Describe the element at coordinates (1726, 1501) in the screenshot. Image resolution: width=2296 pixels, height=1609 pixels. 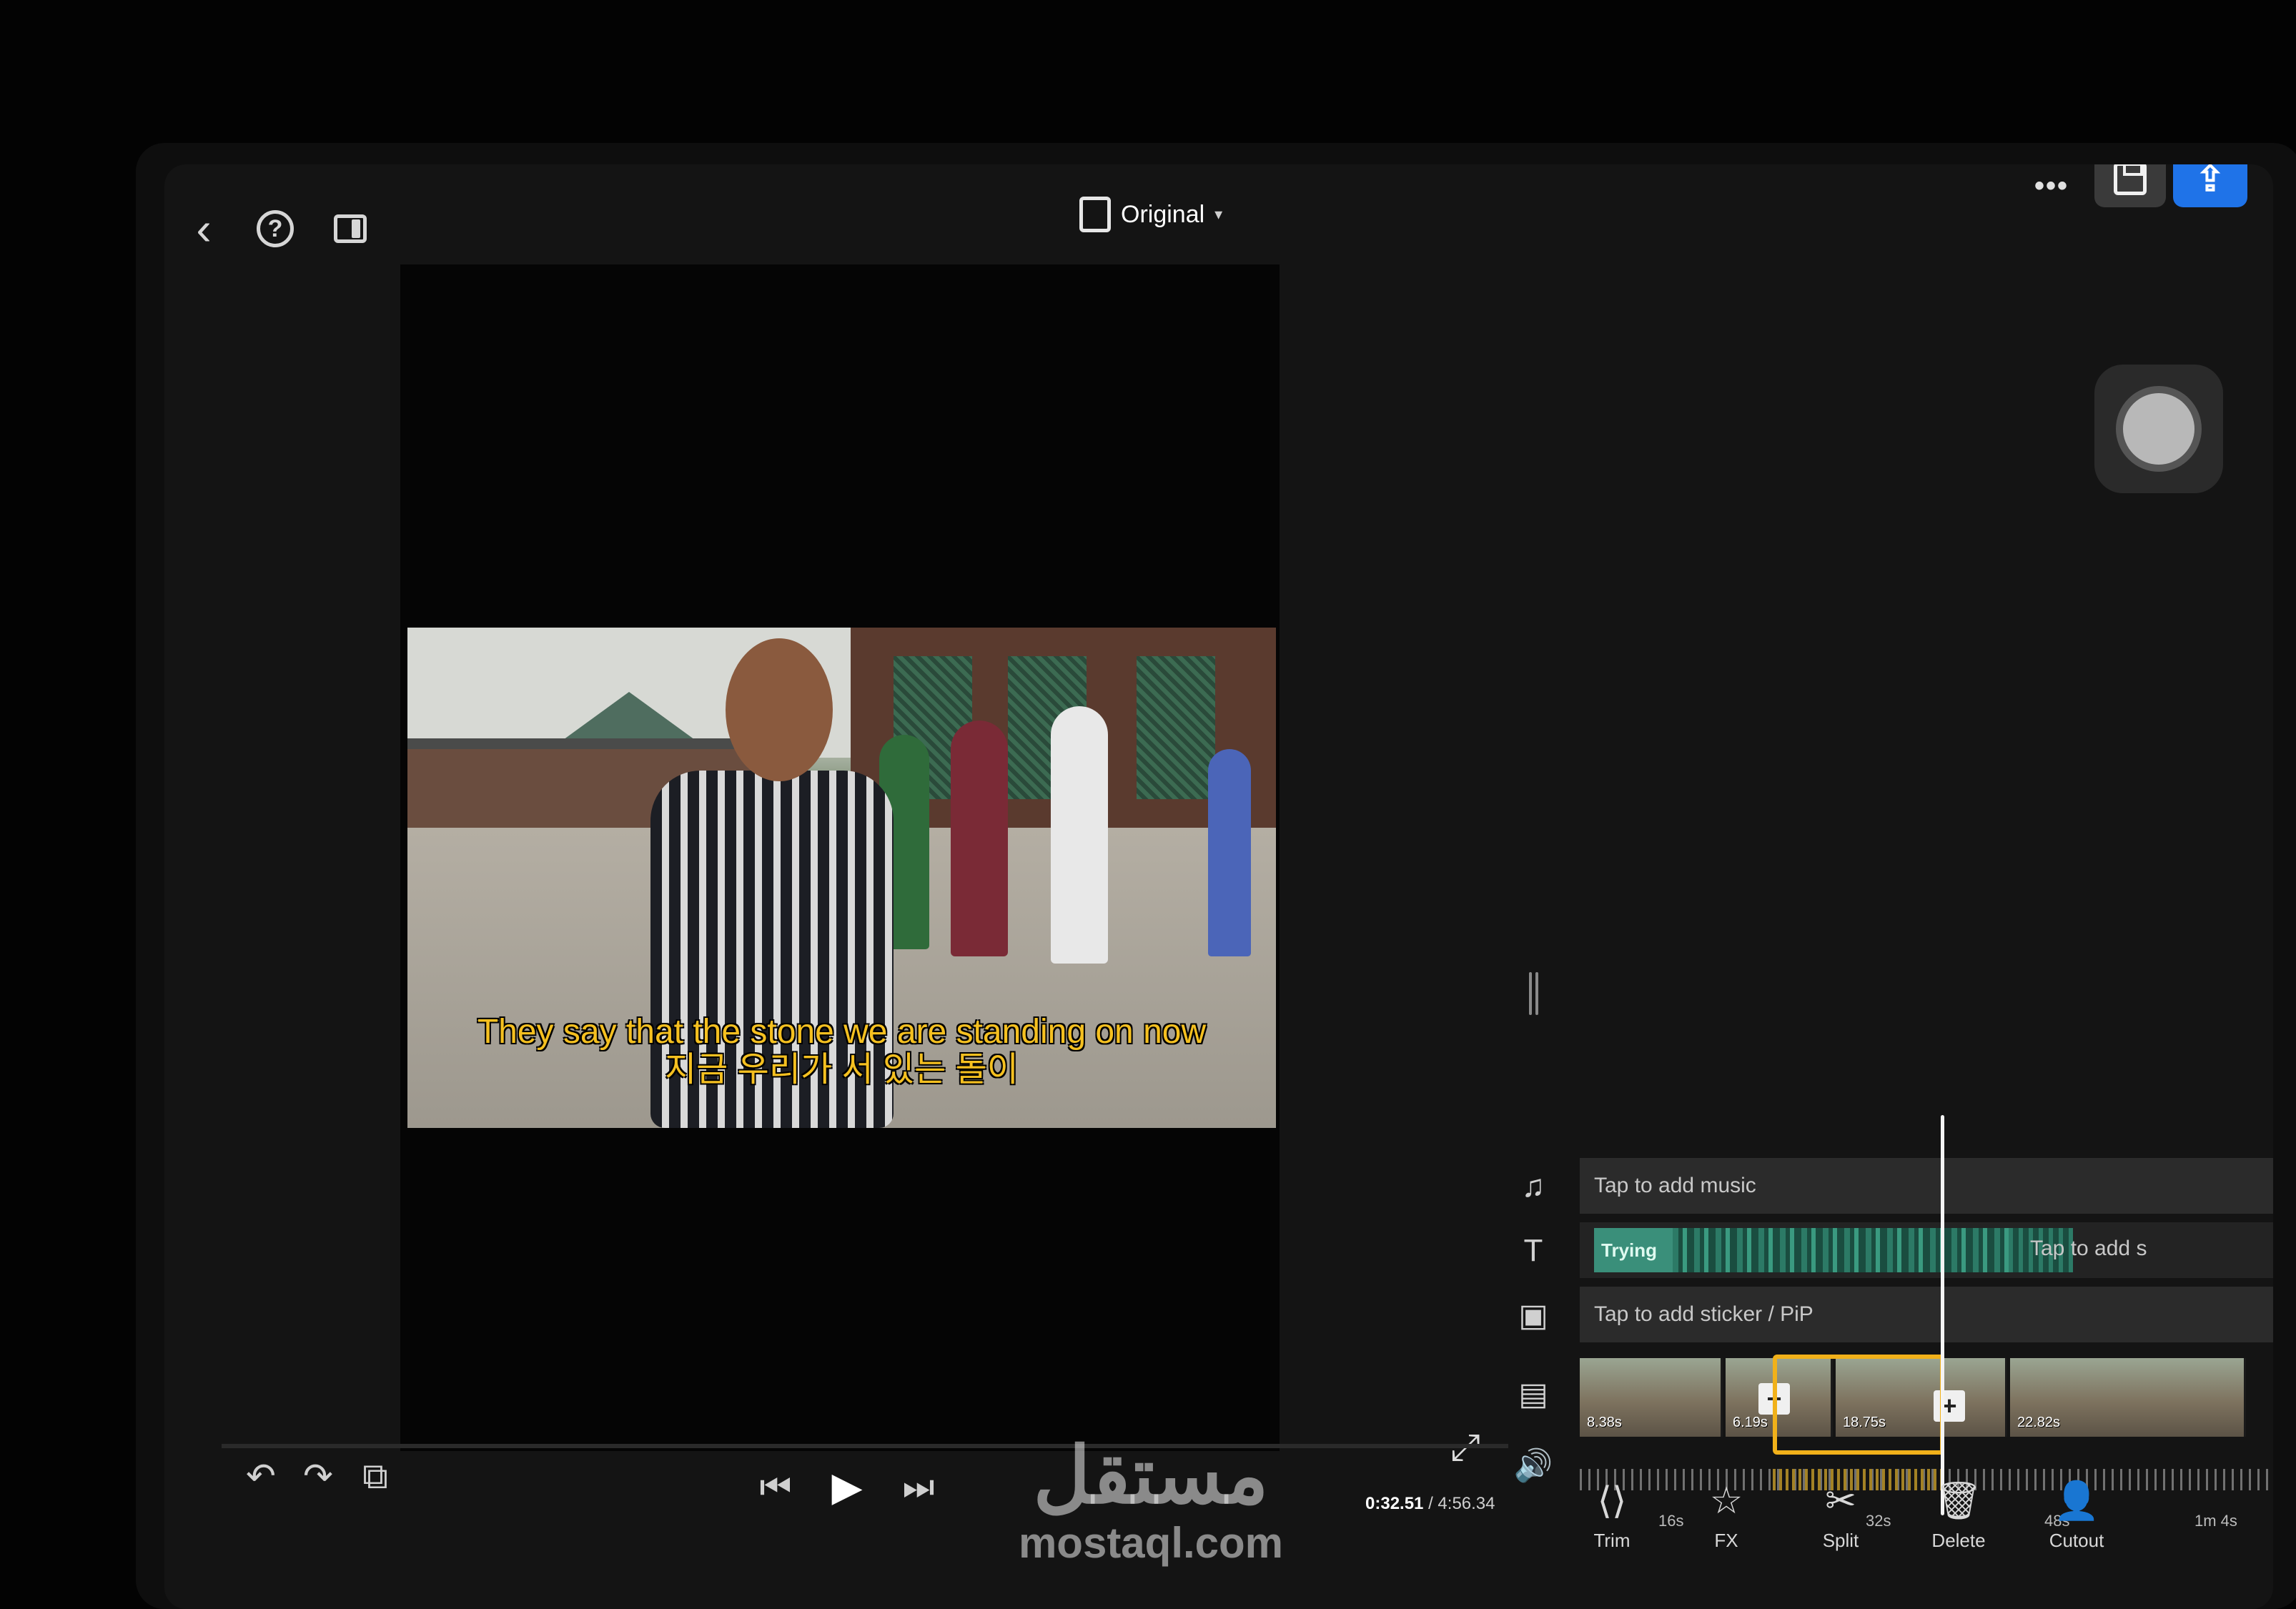
I see `star-fx-icon: ☆` at that location.